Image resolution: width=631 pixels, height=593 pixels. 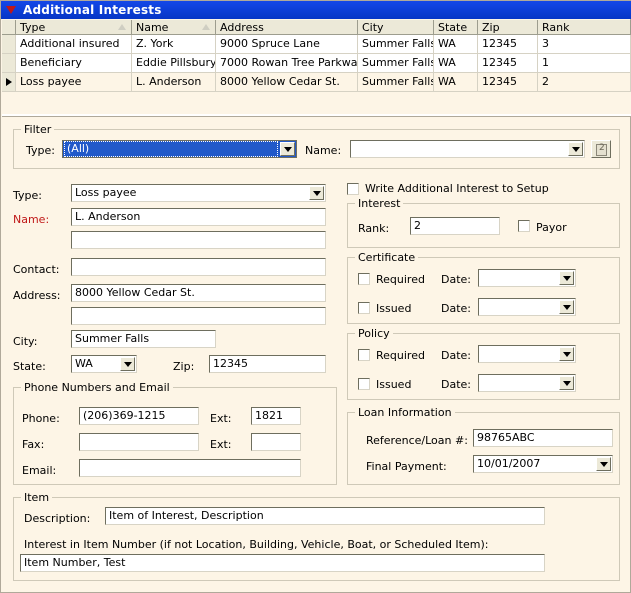 What do you see at coordinates (37, 497) in the screenshot?
I see `item-group-caption: Item` at bounding box center [37, 497].